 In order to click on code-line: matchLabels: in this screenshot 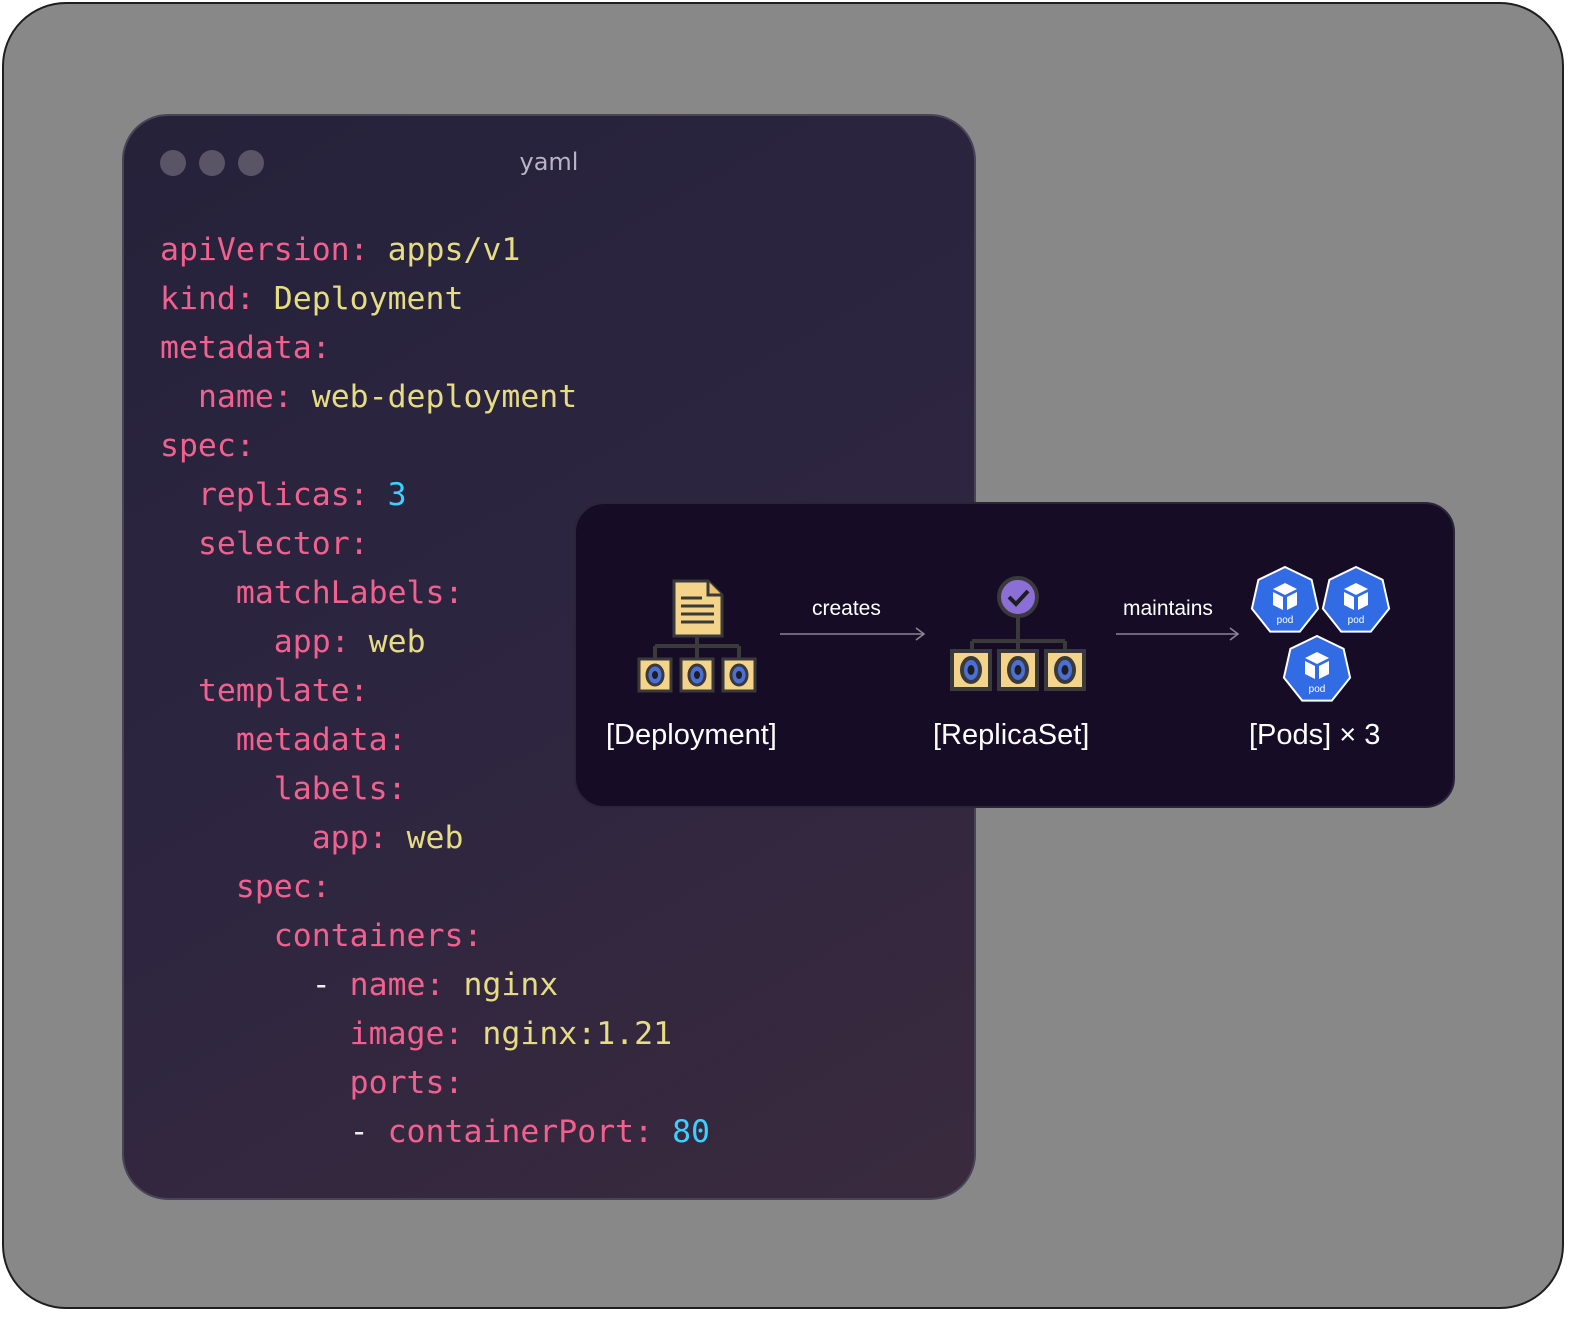, I will do `click(312, 593)`.